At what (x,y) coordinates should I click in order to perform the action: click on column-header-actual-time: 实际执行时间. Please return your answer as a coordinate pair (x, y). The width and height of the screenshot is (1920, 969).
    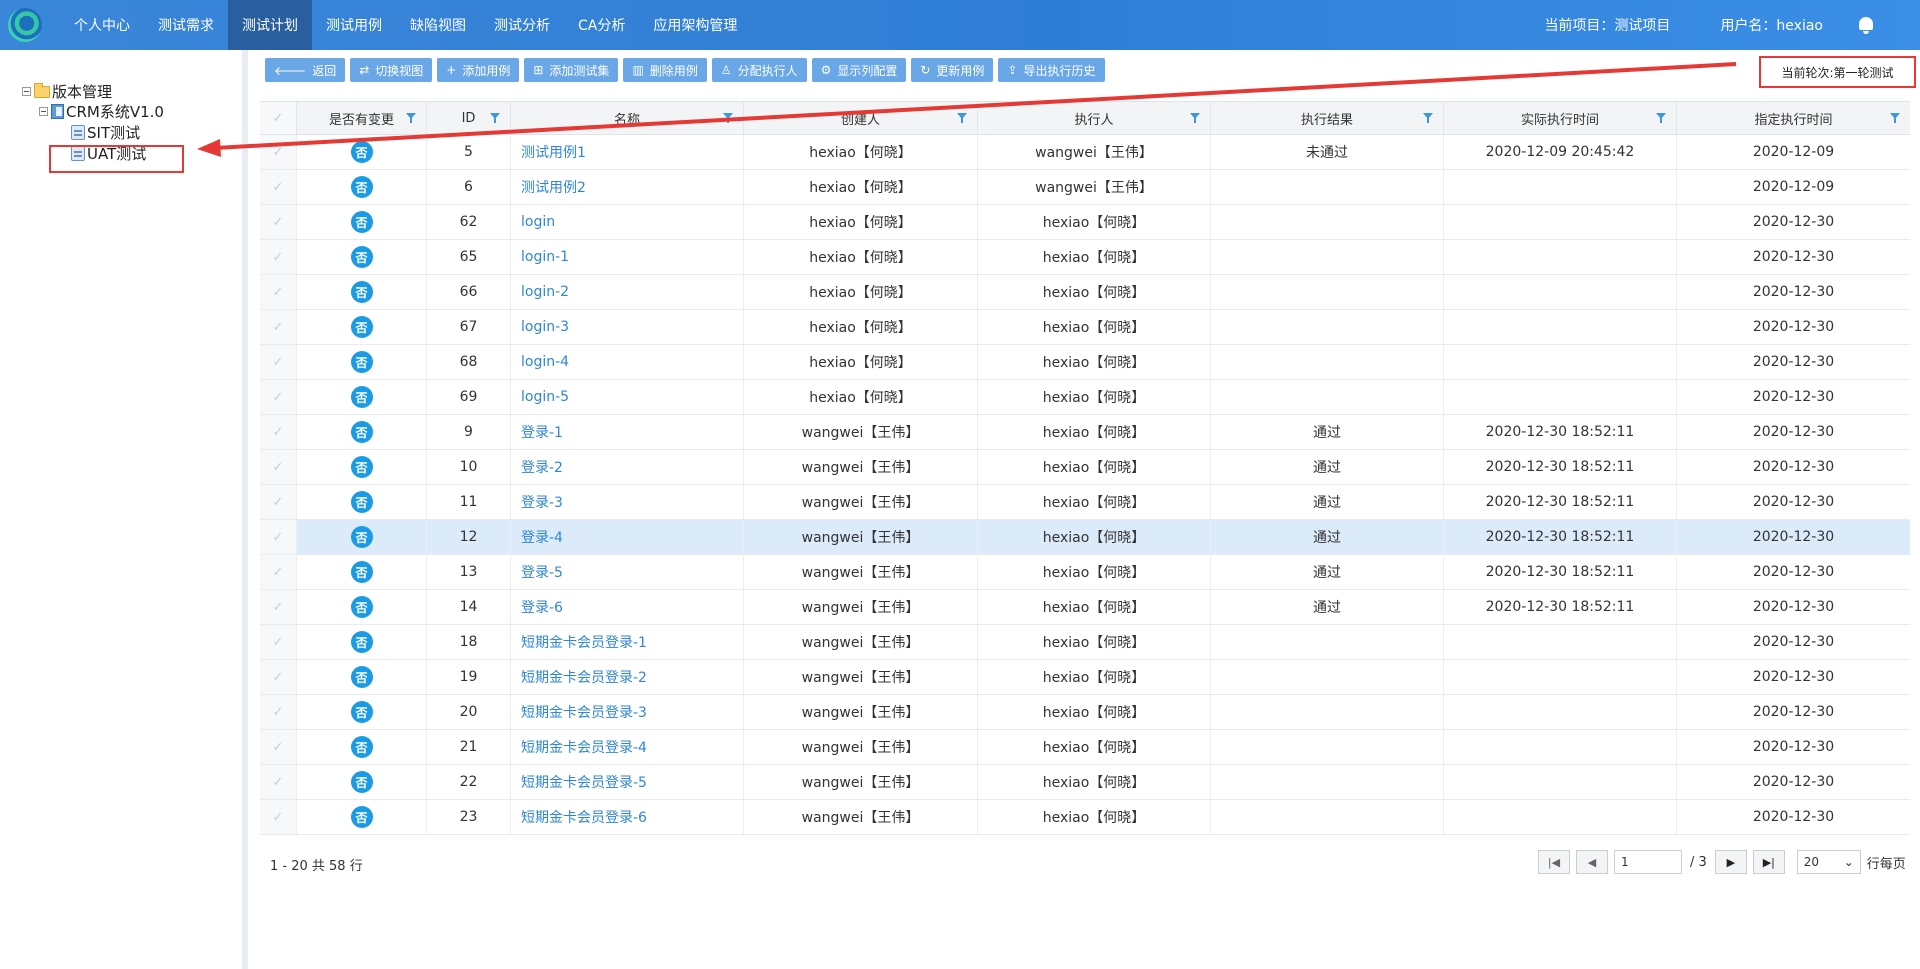
    Looking at the image, I should click on (1560, 118).